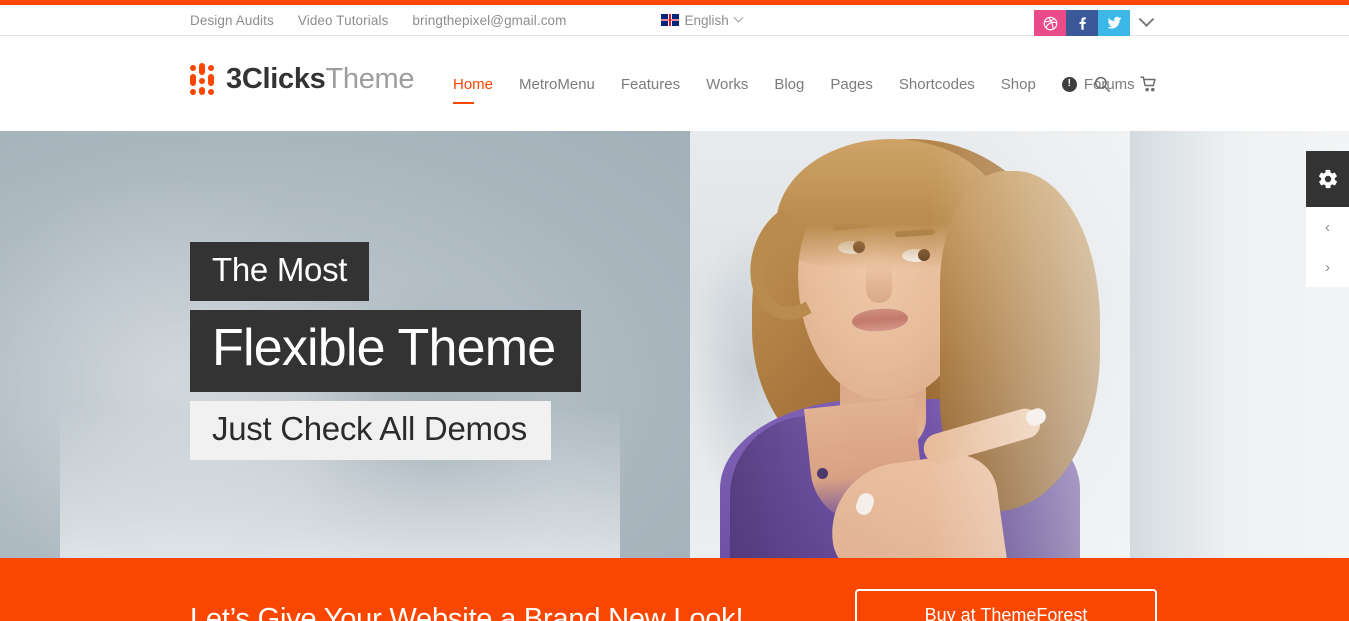  I want to click on search-icon, so click(1102, 84).